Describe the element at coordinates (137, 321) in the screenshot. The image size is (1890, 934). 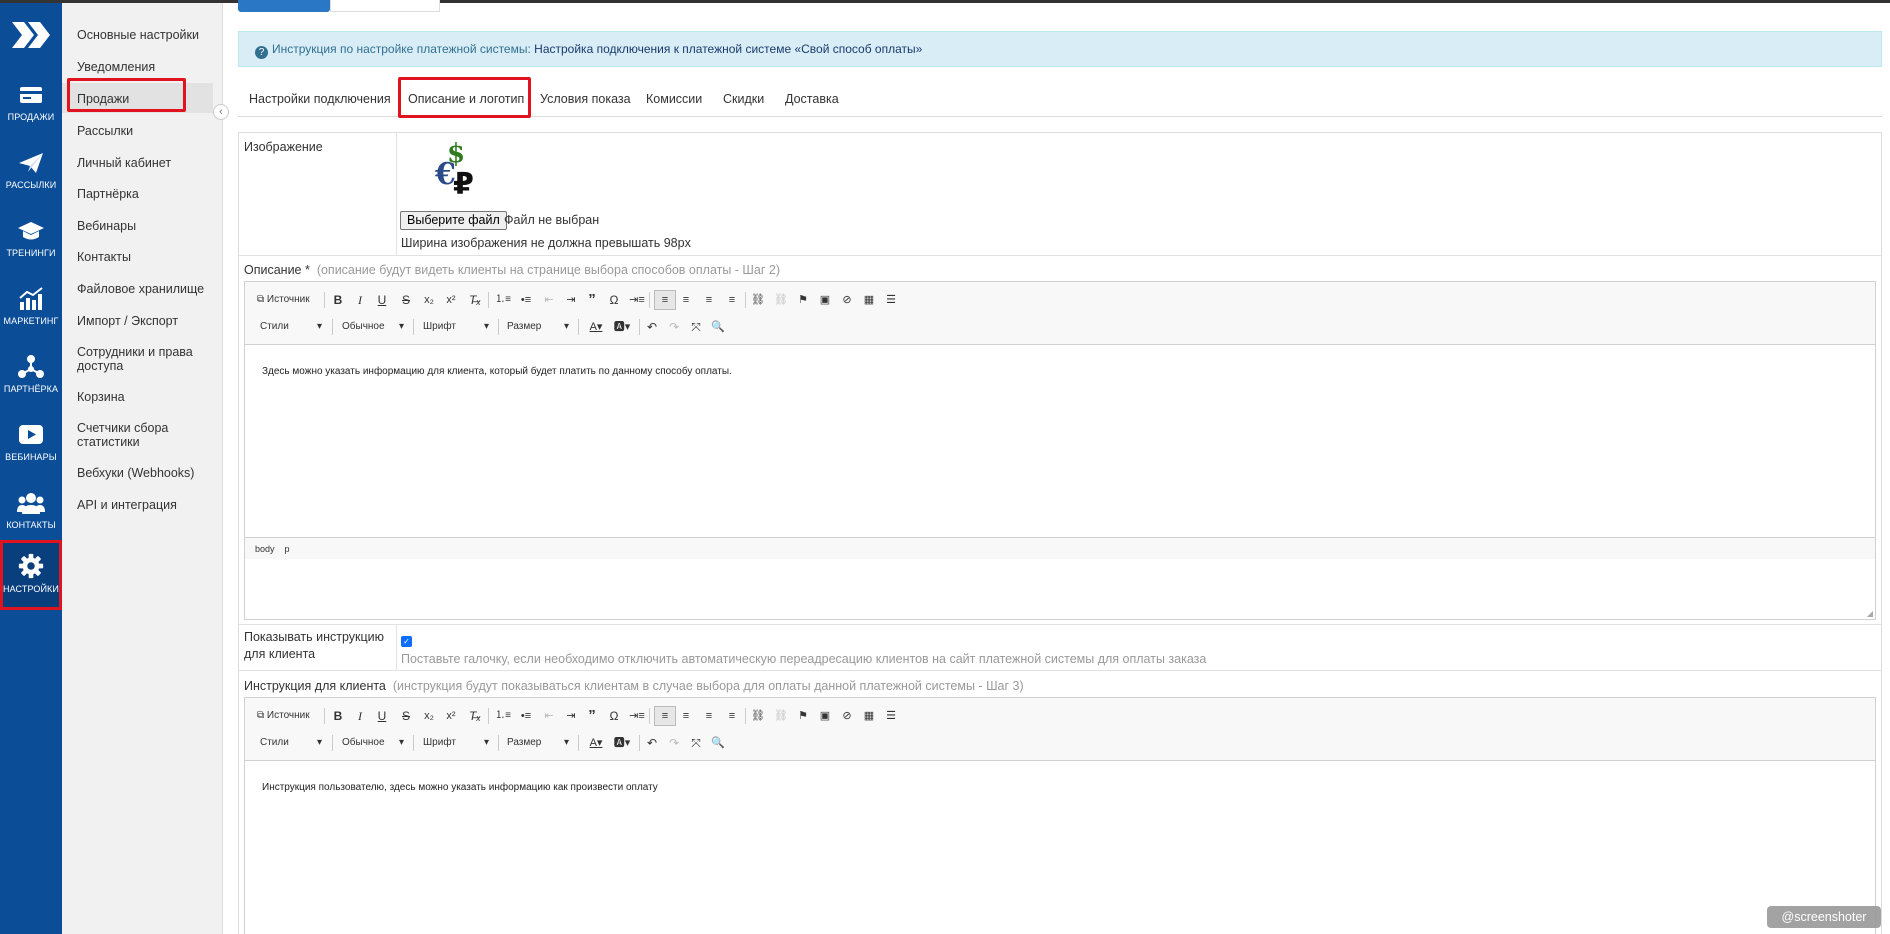
I see `menu-item-import-export: Импорт / Экспорт` at that location.